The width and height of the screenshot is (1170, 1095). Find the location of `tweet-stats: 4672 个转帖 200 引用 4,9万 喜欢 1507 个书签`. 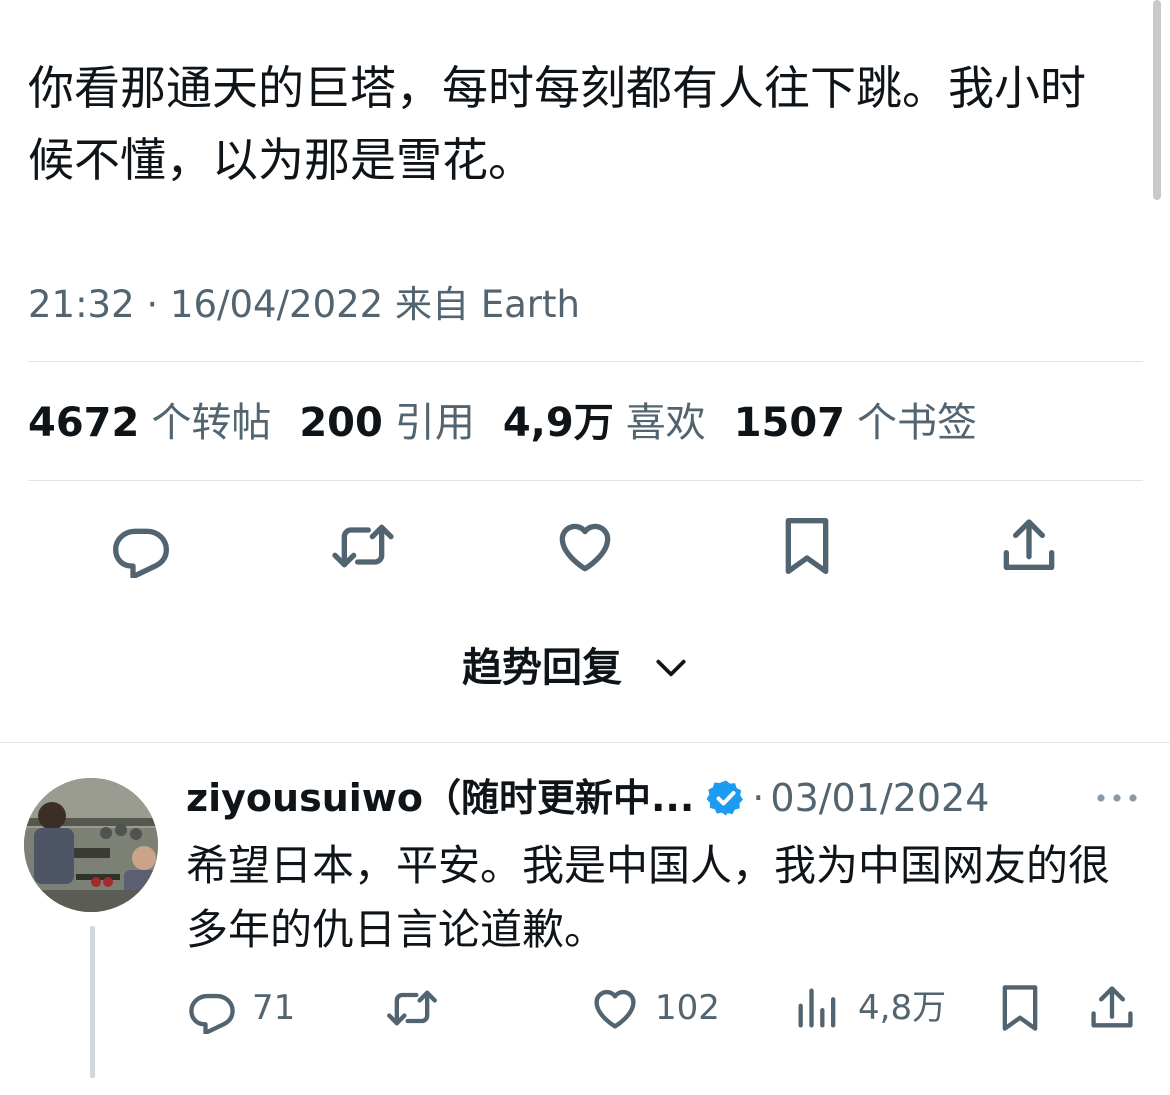

tweet-stats: 4672 个转帖 200 引用 4,9万 喜欢 1507 个书签 is located at coordinates (502, 423).